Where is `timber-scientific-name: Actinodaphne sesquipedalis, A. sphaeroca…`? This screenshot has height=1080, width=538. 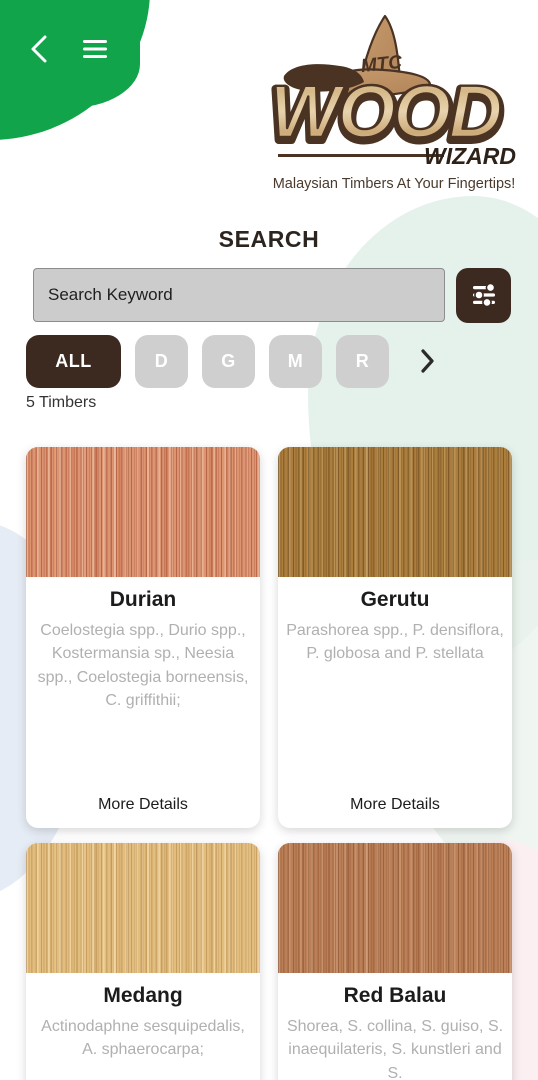
timber-scientific-name: Actinodaphne sesquipedalis, A. sphaeroca… is located at coordinates (143, 1038).